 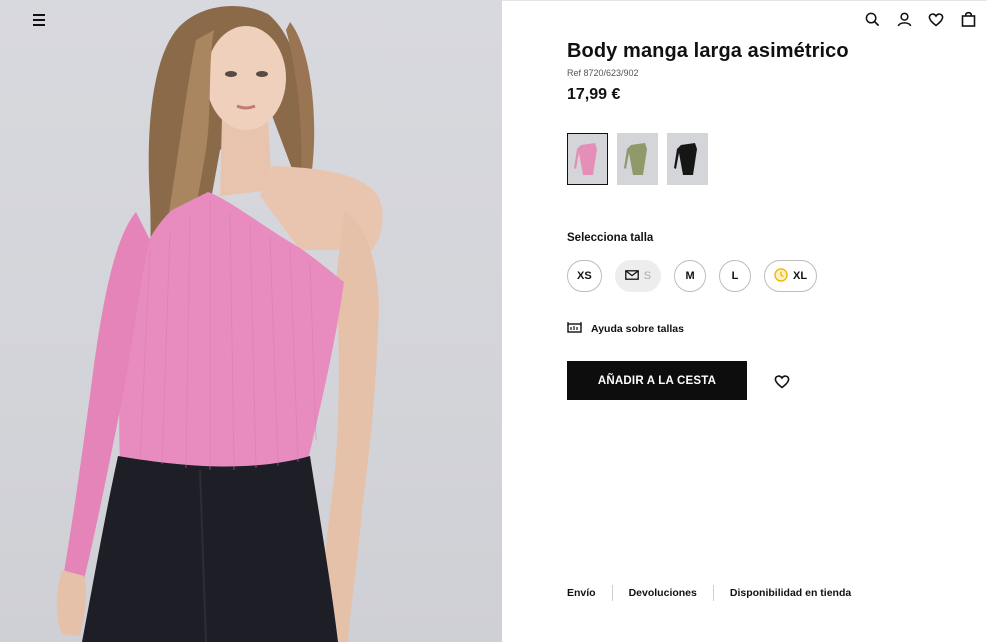 I want to click on color-swatch-olive, so click(x=637, y=159).